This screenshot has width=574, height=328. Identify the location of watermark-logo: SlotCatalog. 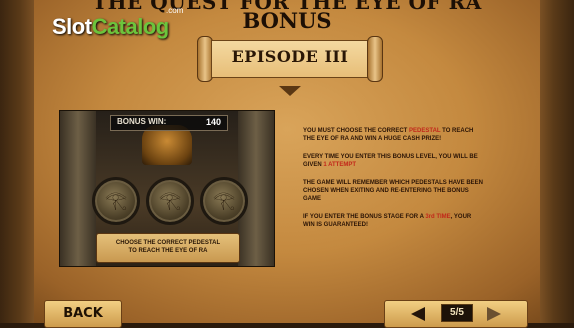
(110, 27).